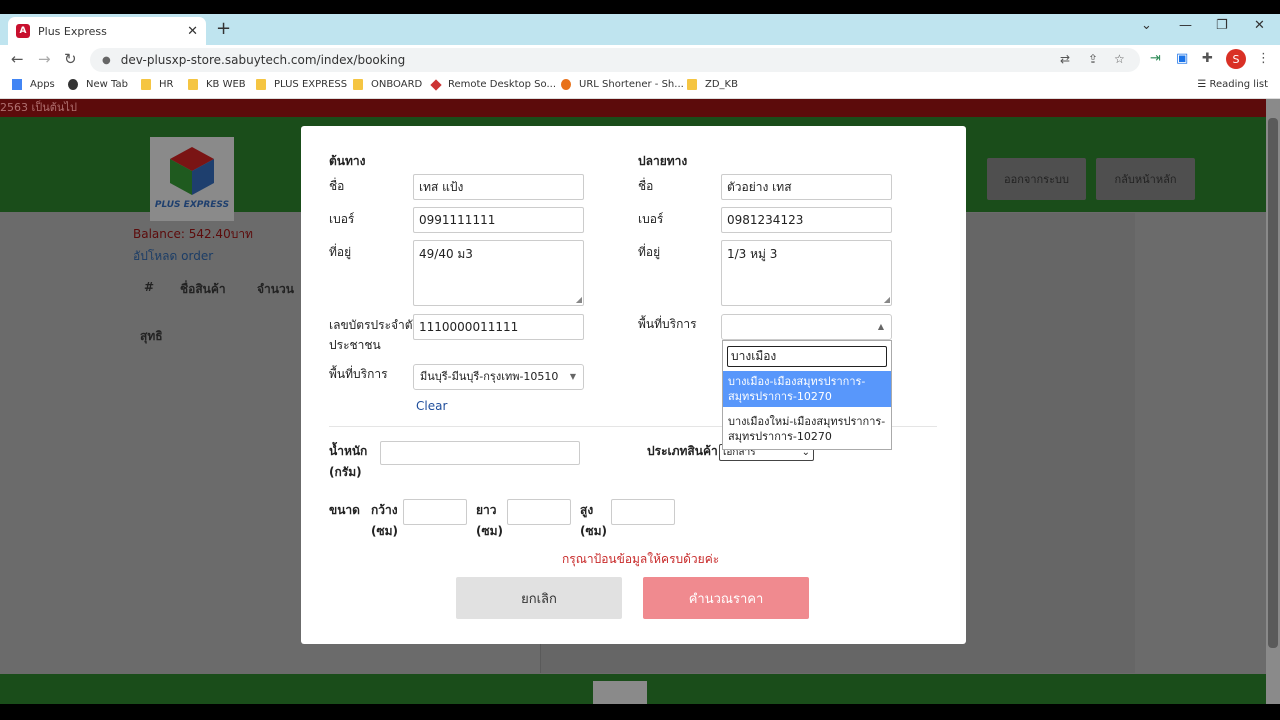 This screenshot has width=1280, height=720. I want to click on origin-area-label: พื้นที่บริการ, so click(358, 374).